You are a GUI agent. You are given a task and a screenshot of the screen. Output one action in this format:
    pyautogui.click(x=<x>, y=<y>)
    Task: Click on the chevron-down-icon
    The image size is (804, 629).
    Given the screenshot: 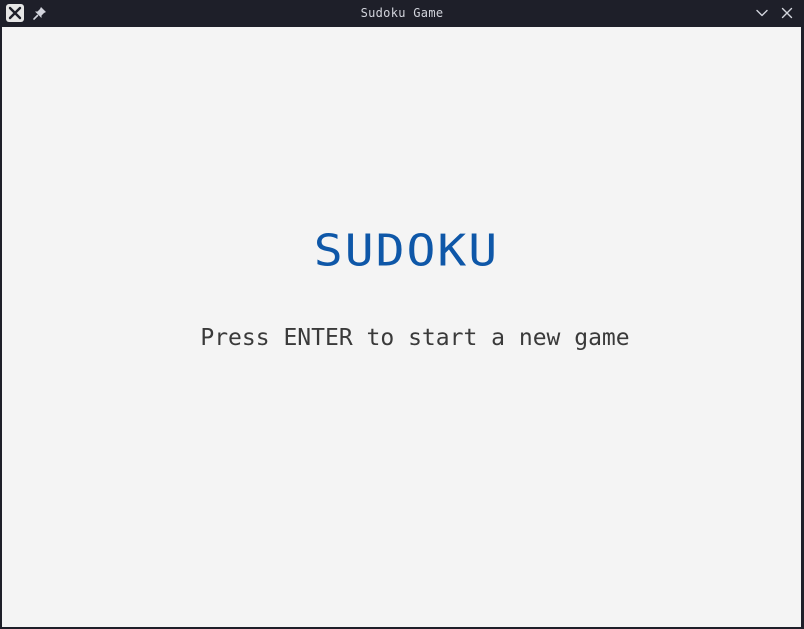 What is the action you would take?
    pyautogui.click(x=762, y=13)
    